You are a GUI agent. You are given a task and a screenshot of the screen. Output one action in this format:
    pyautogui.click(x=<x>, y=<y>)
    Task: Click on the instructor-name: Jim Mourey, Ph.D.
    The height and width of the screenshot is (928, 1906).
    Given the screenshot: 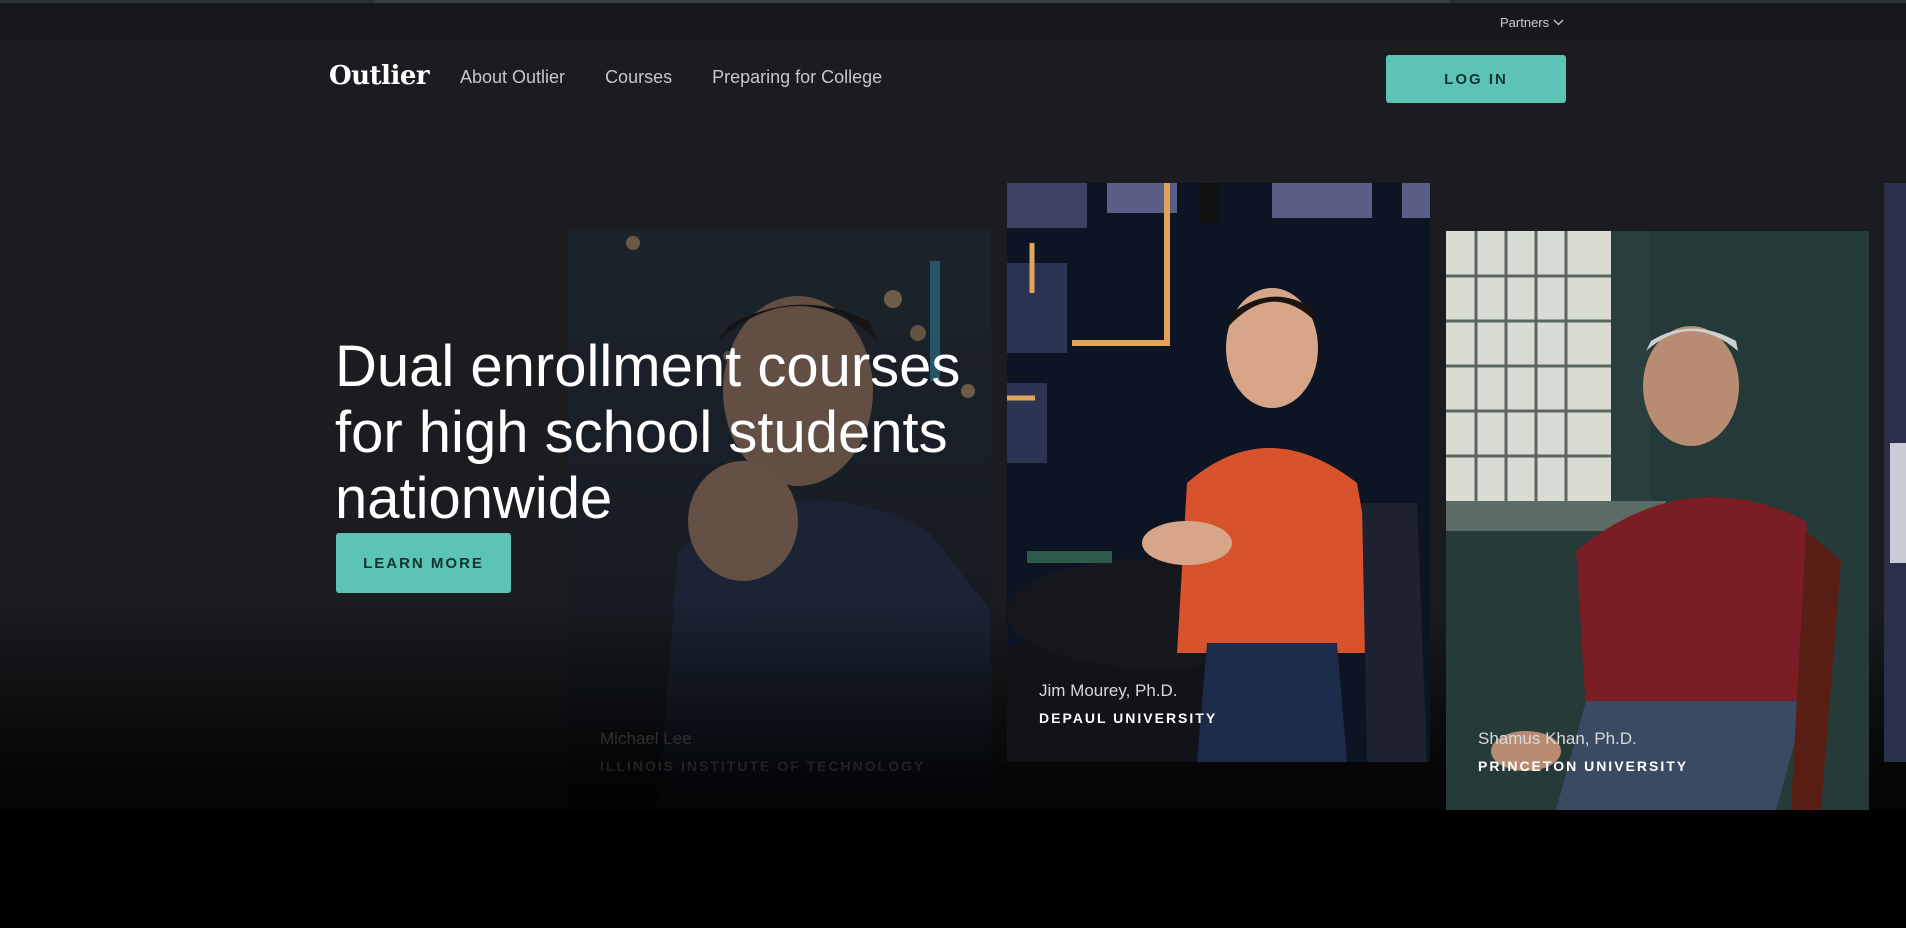 What is the action you would take?
    pyautogui.click(x=1108, y=690)
    